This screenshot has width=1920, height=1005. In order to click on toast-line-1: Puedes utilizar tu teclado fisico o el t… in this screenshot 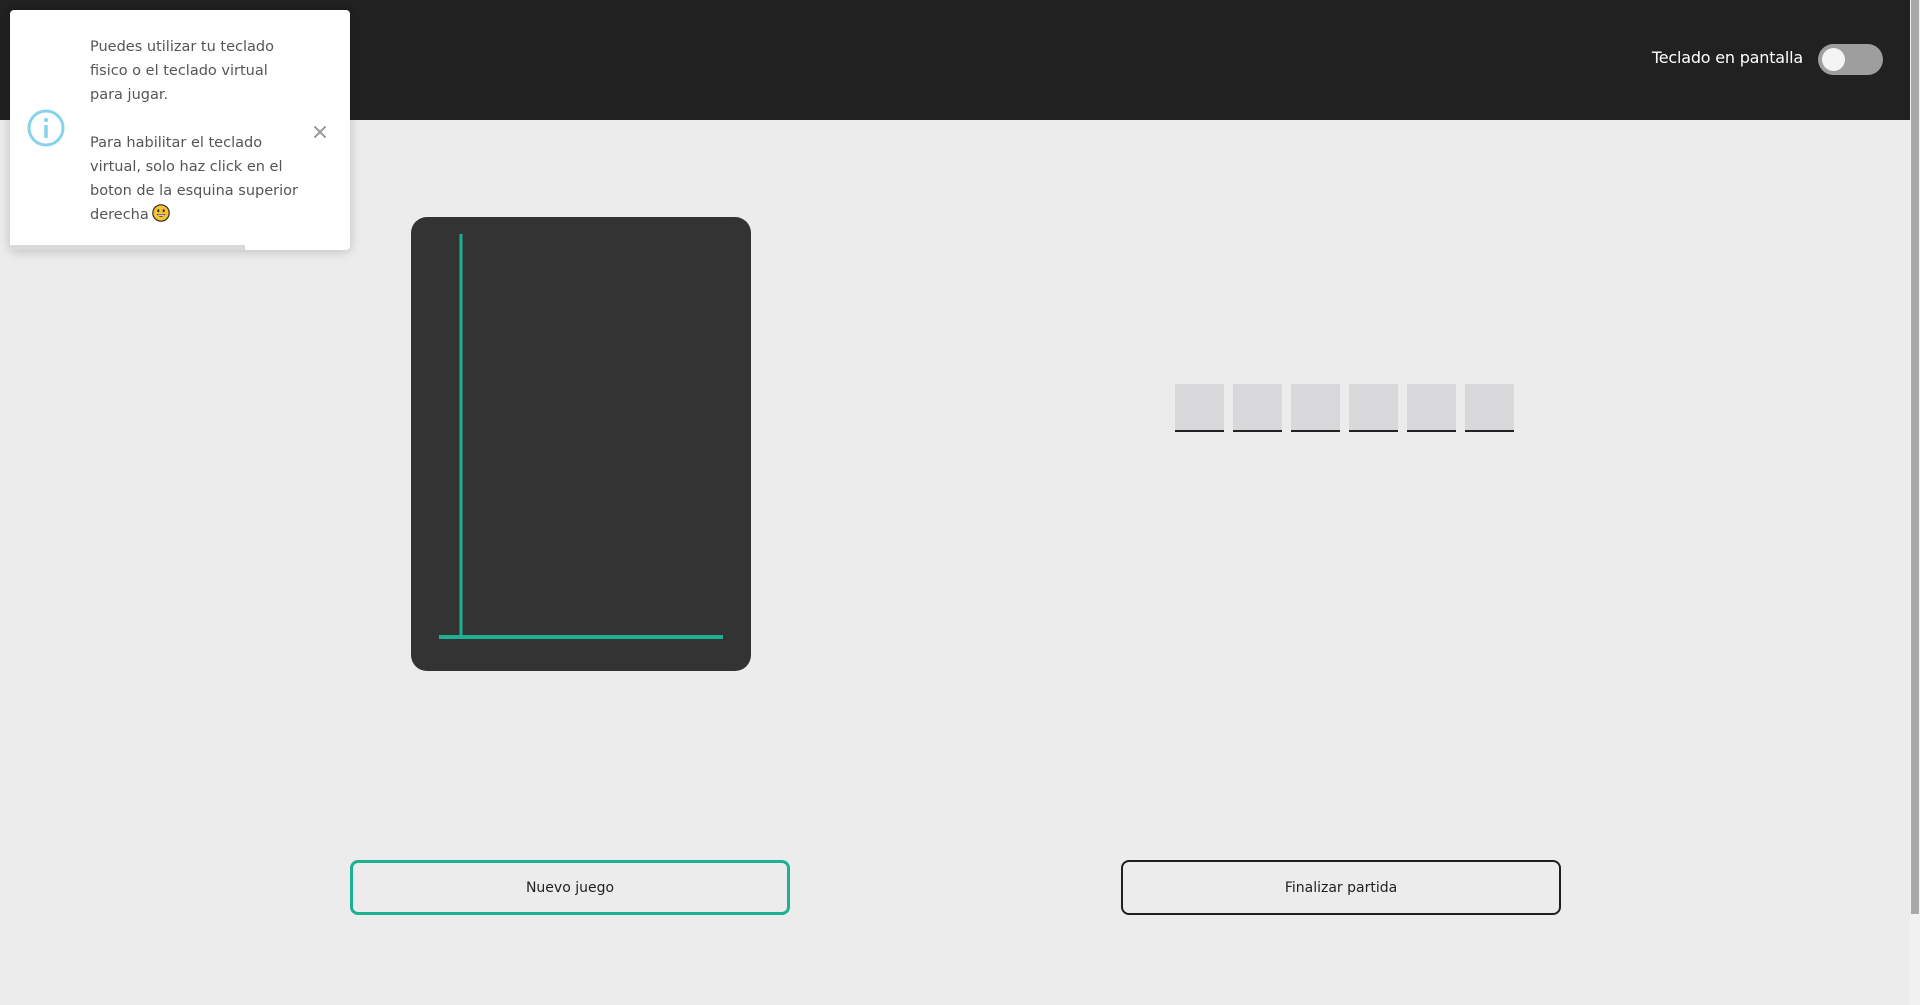, I will do `click(182, 71)`.